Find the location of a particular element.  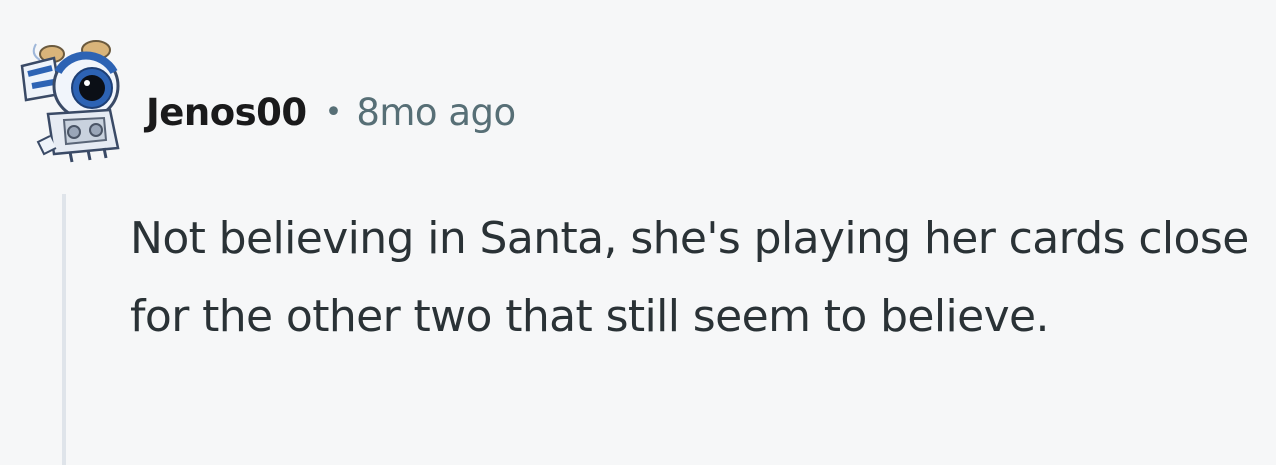

timestamp-link: 8mo ago is located at coordinates (436, 112).